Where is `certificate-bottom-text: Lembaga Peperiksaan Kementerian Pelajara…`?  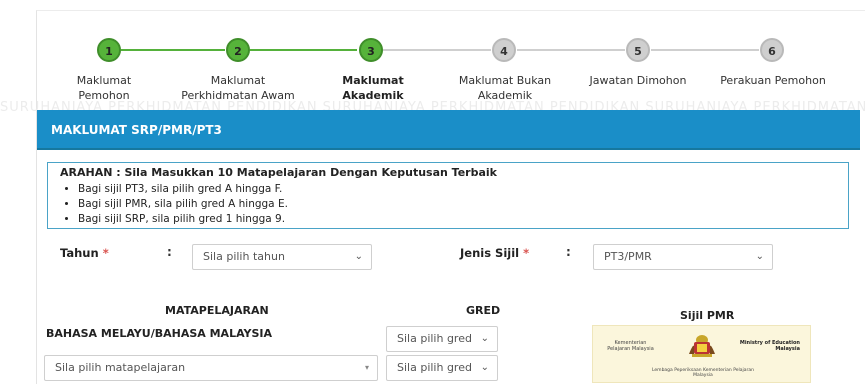
certificate-bottom-text: Lembaga Peperiksaan Kementerian Pelajara… is located at coordinates (702, 373).